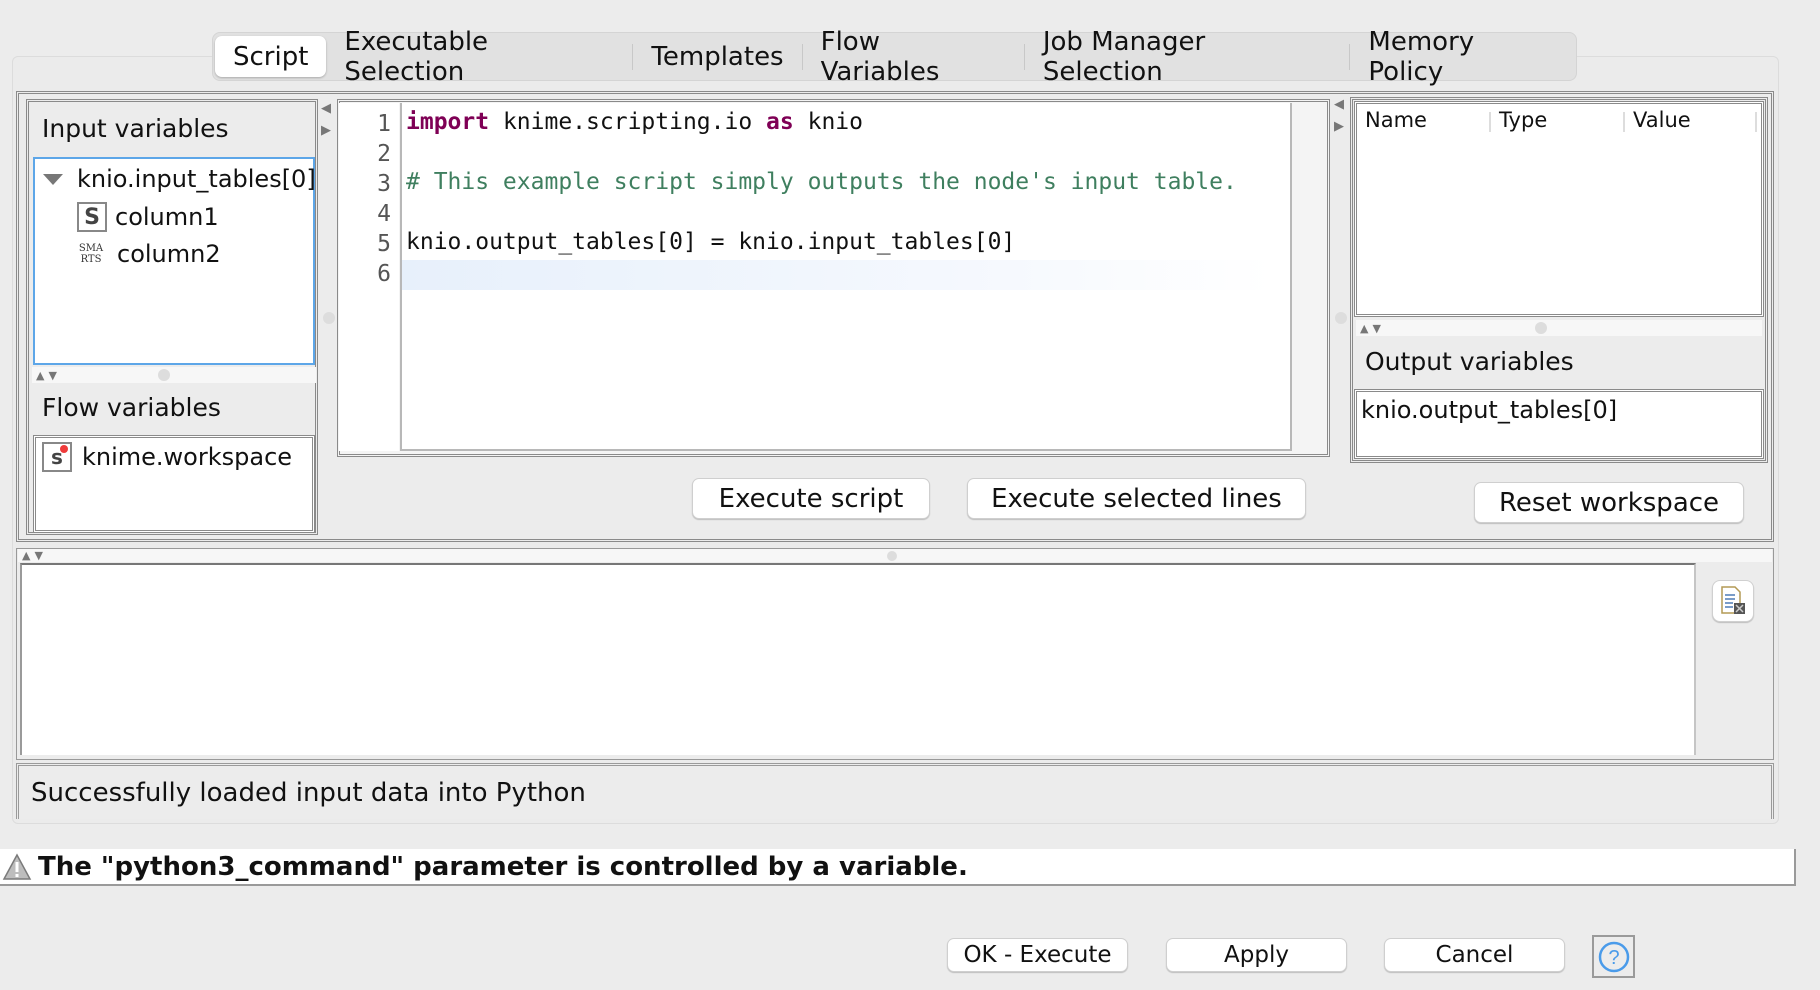 The image size is (1820, 990). I want to click on output-variables-list: knio.output_tables[0], so click(1559, 424).